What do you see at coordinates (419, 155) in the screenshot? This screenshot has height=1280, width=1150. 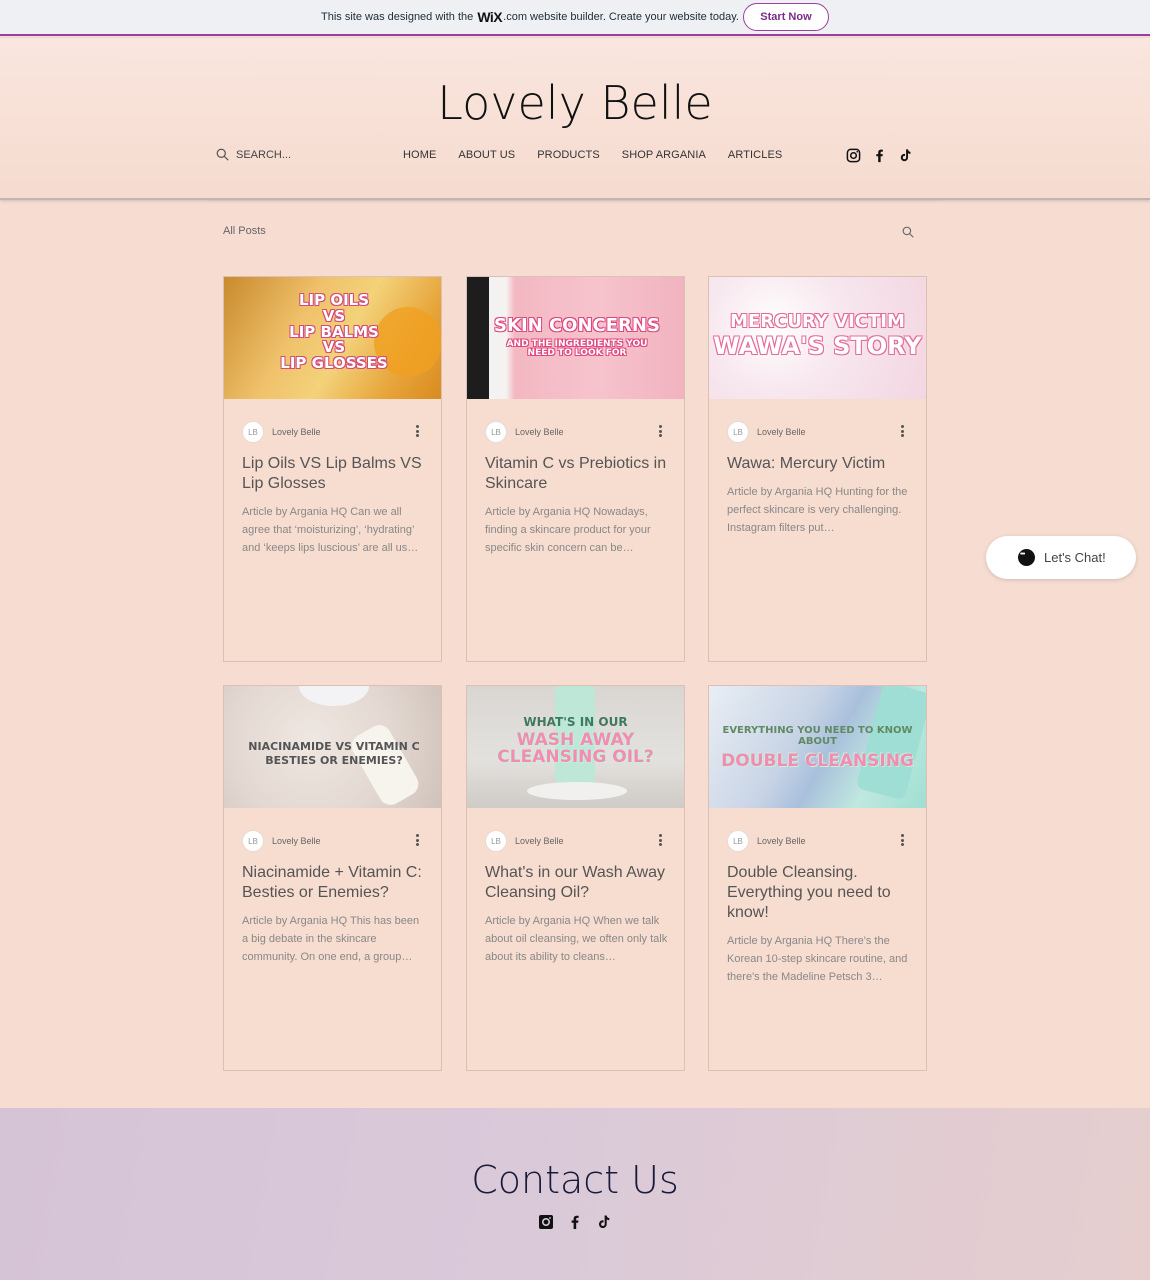 I see `nav-item-home: HOME` at bounding box center [419, 155].